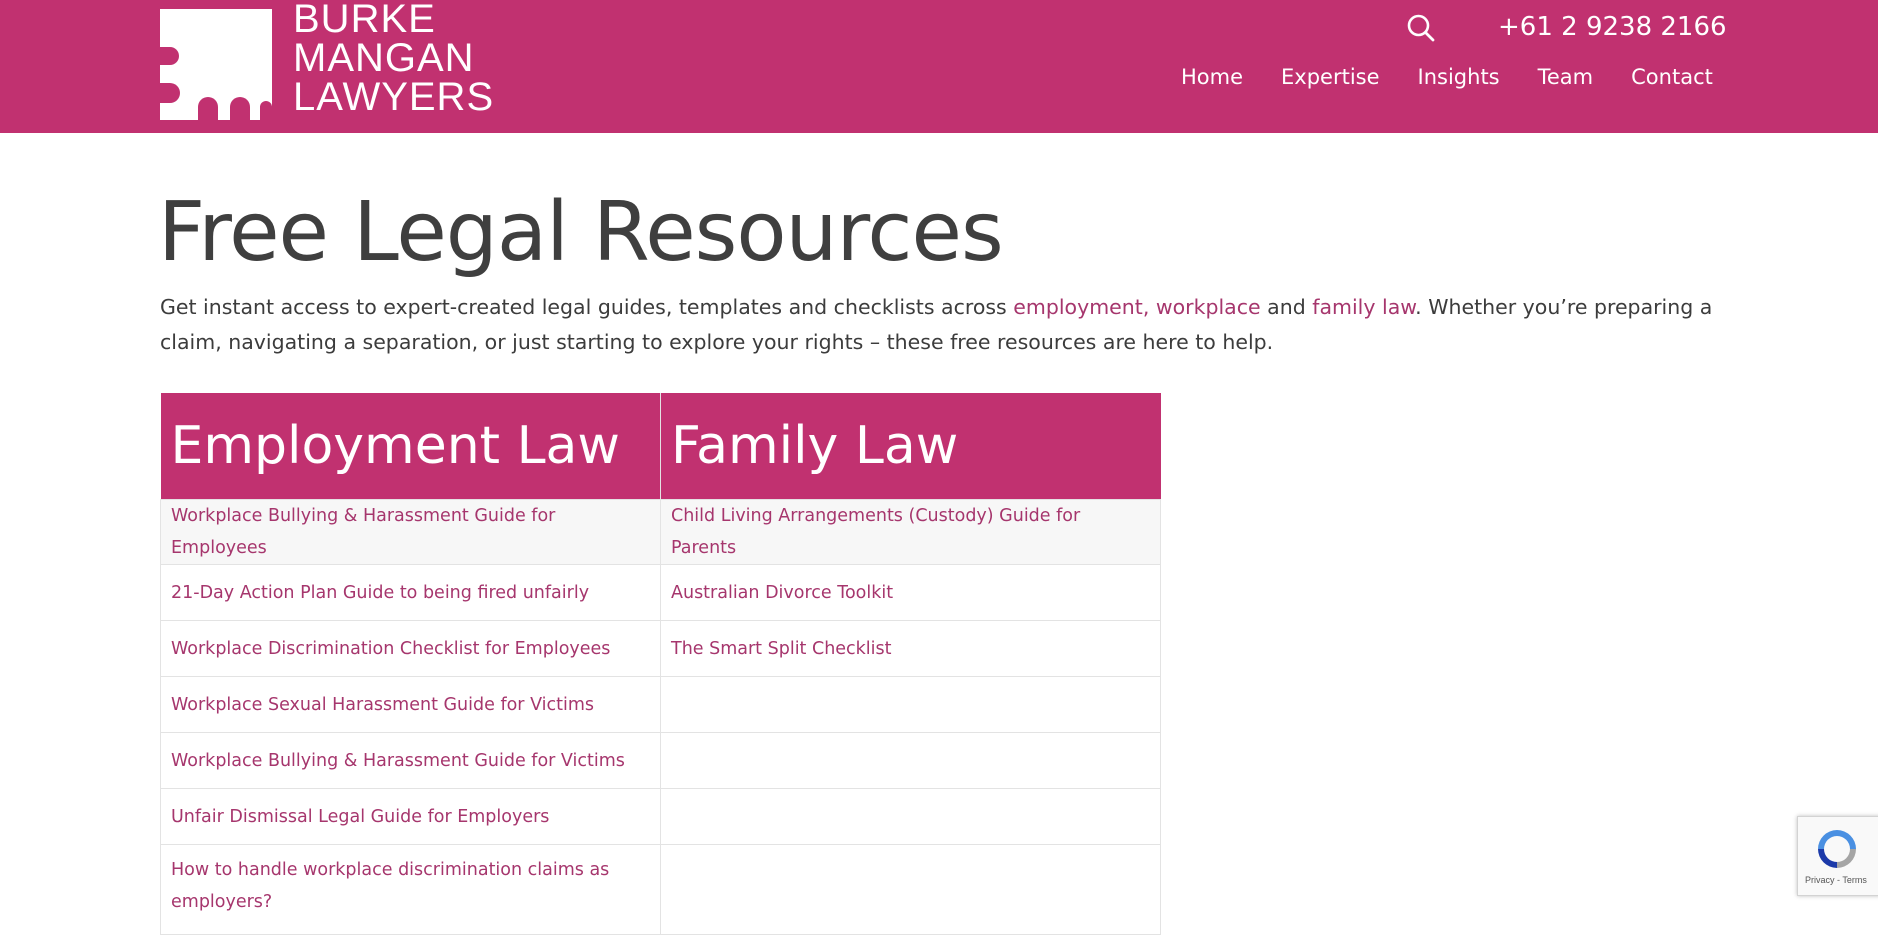 This screenshot has height=935, width=1878. I want to click on employment-workplace-link: employment, workplace, so click(1136, 307).